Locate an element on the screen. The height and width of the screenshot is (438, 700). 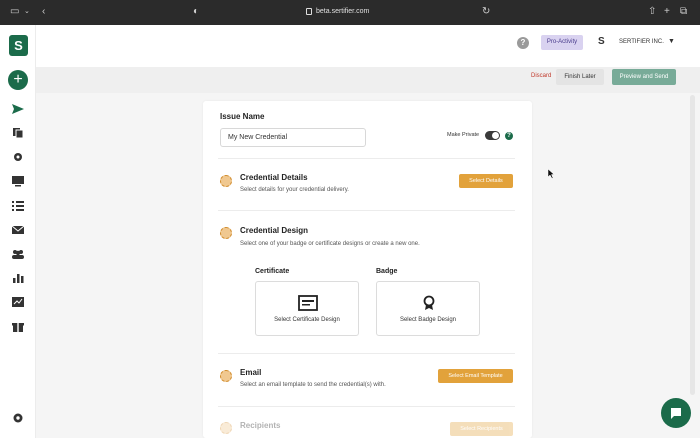
chevron-down-icon: ▼ is located at coordinates (671, 41).